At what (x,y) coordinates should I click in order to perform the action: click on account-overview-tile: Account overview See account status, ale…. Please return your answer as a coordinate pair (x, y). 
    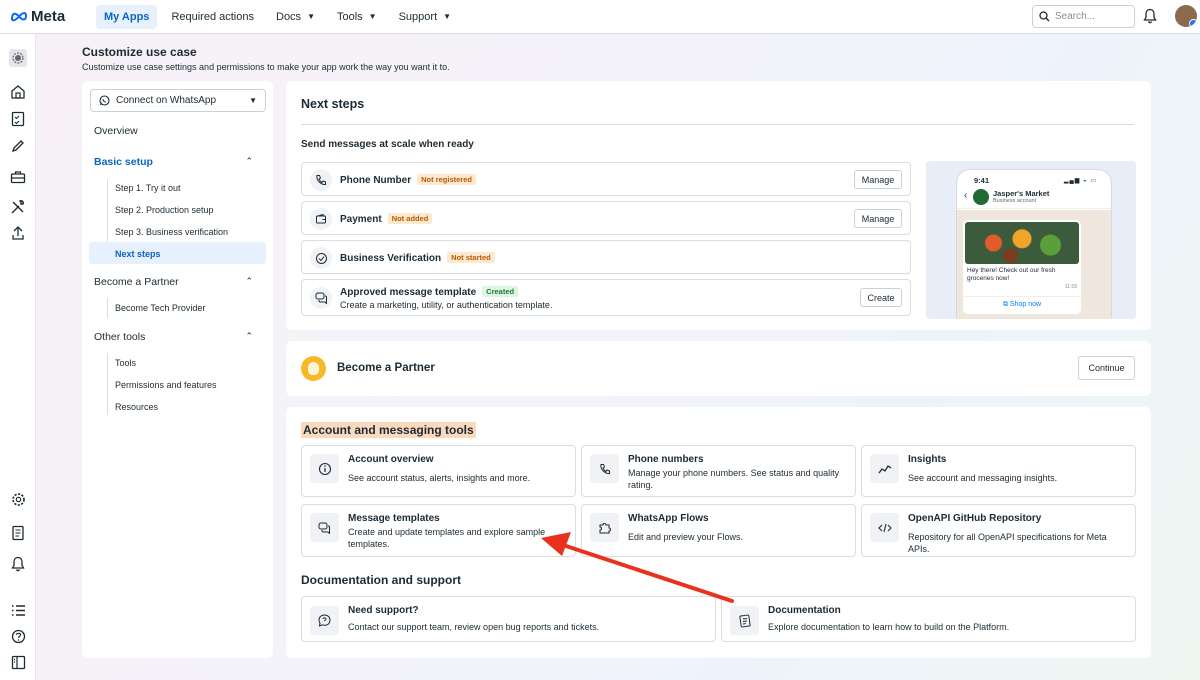
    Looking at the image, I should click on (438, 471).